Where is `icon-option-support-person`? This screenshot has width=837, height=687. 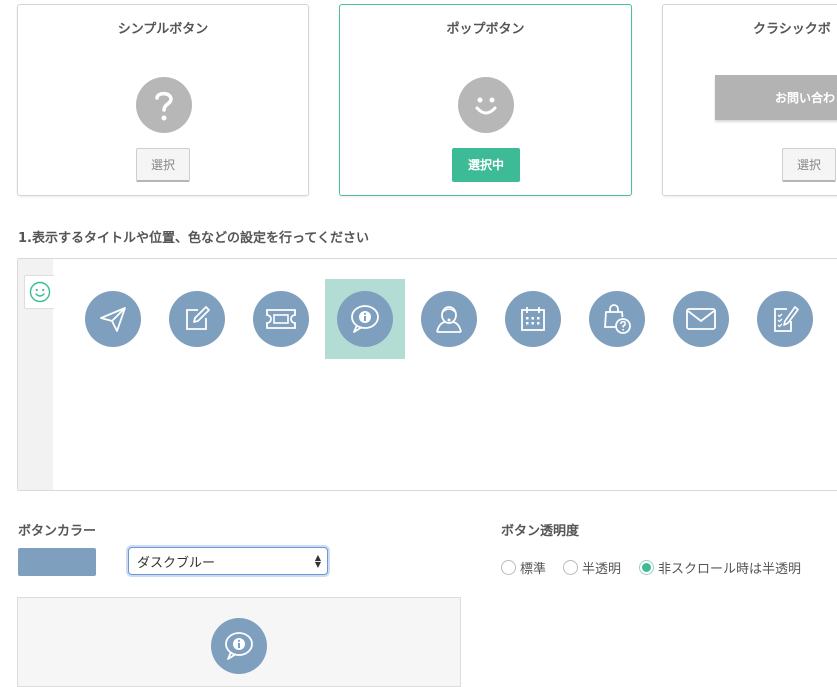 icon-option-support-person is located at coordinates (449, 319).